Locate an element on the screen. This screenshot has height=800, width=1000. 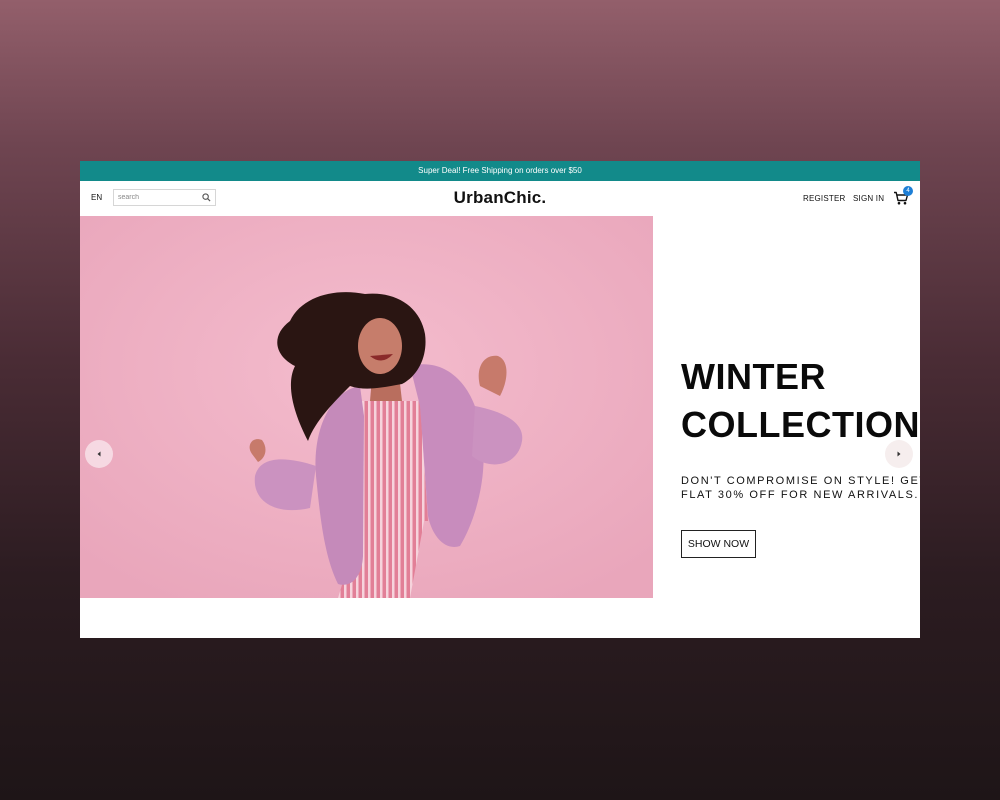
hero-title-line2: COLLECTION is located at coordinates (800, 424).